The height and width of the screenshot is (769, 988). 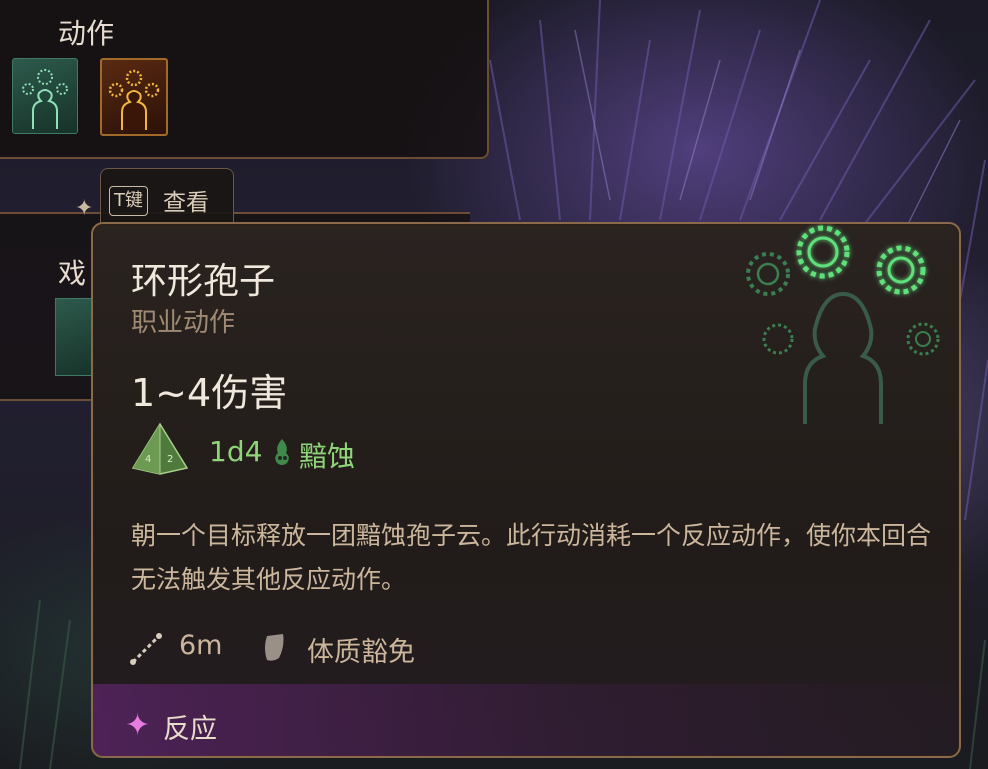 I want to click on reaction-sparkle-icon: ✦, so click(x=138, y=725).